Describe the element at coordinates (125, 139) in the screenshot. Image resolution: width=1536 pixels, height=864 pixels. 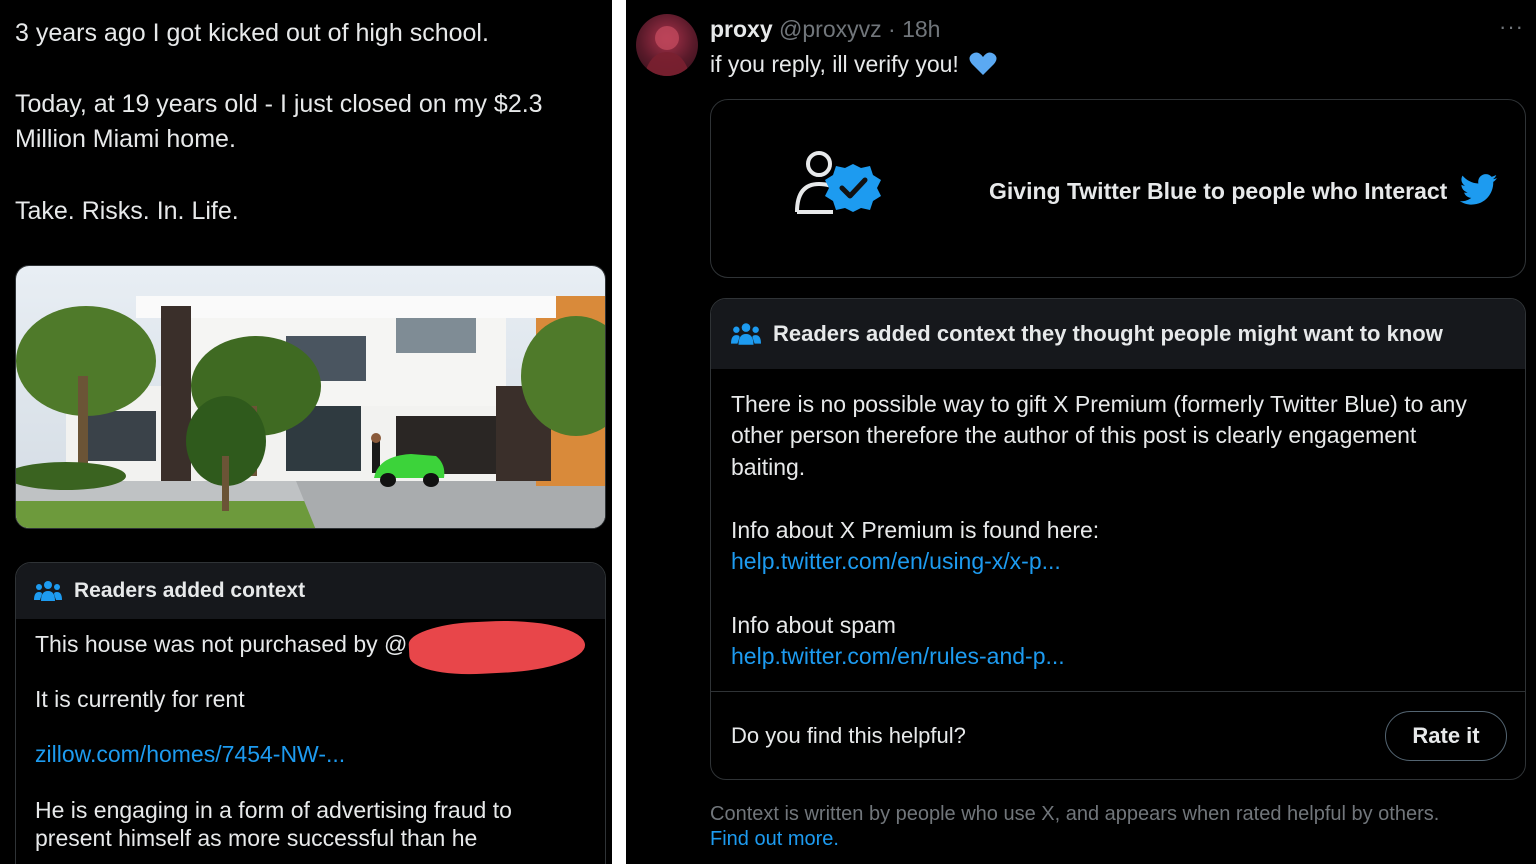
I see `tweet-line-2b: Million Miami home.` at that location.